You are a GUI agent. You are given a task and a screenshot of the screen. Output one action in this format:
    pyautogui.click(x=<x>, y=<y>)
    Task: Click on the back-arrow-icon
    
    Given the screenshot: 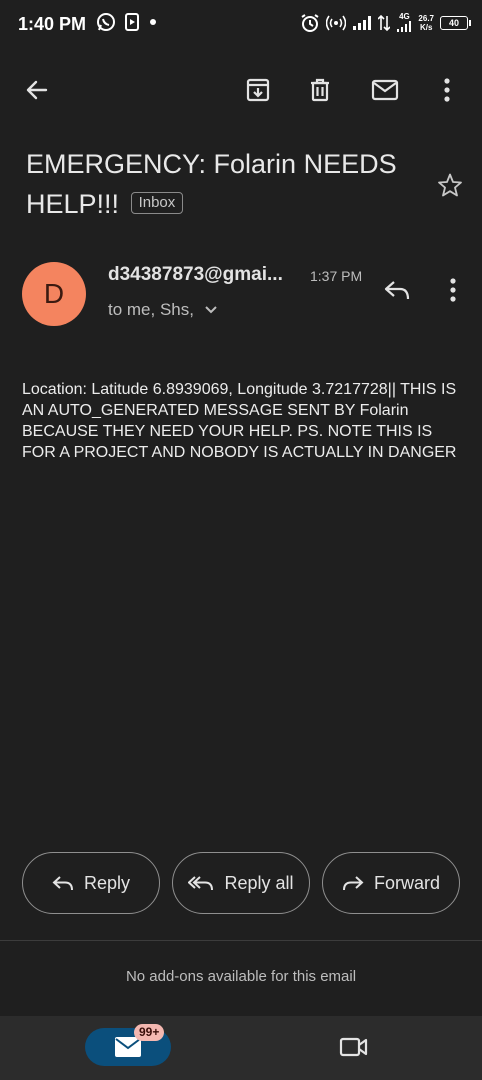 What is the action you would take?
    pyautogui.click(x=37, y=90)
    